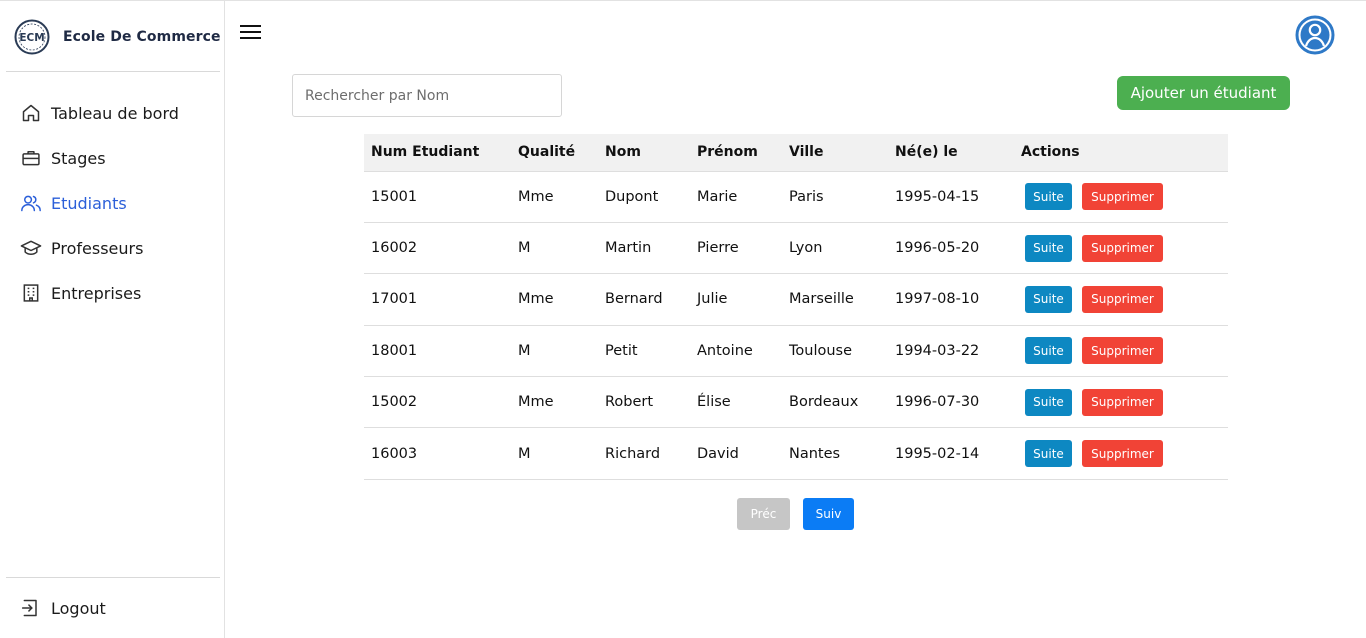 This screenshot has height=638, width=1366. What do you see at coordinates (628, 248) in the screenshot?
I see `cell-nom: Martin` at bounding box center [628, 248].